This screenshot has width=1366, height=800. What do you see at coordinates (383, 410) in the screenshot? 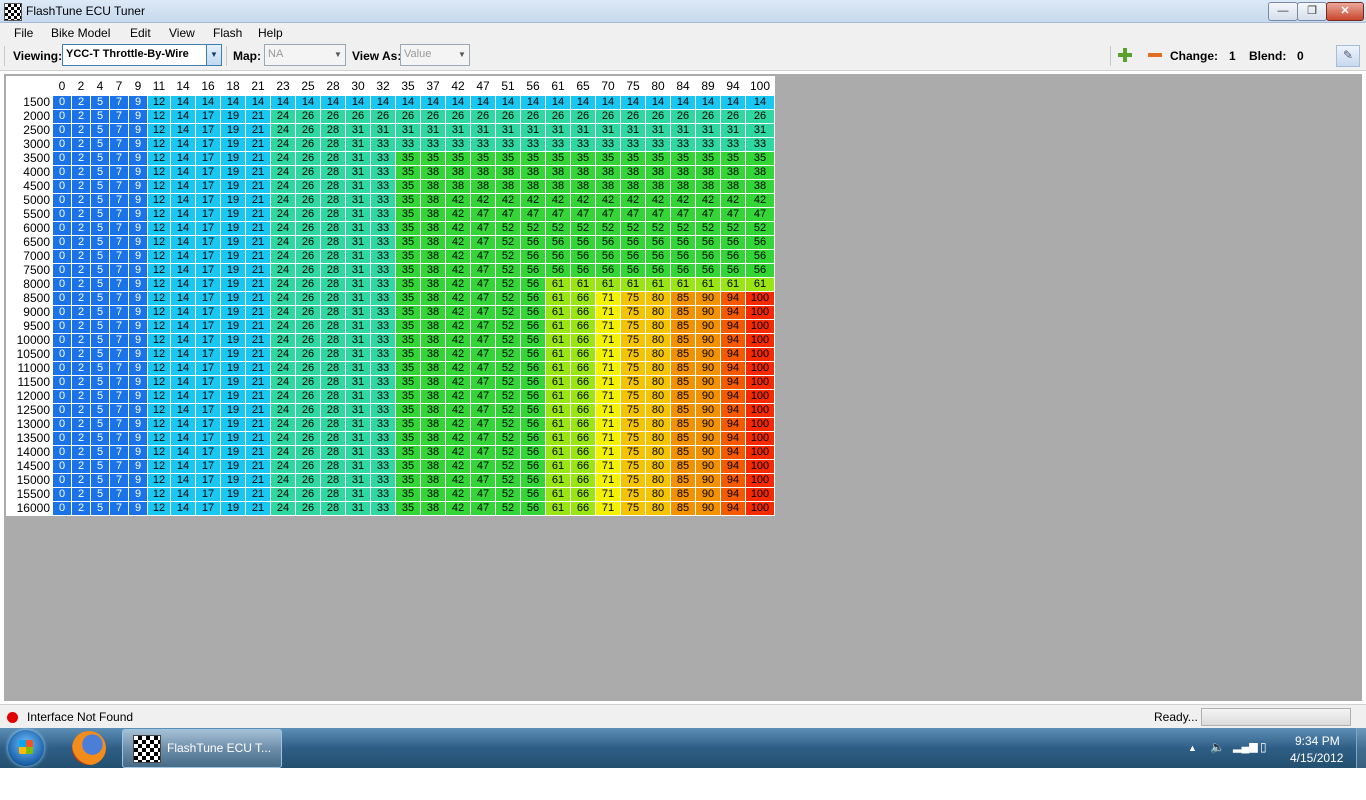
I see `map-cell: 33` at bounding box center [383, 410].